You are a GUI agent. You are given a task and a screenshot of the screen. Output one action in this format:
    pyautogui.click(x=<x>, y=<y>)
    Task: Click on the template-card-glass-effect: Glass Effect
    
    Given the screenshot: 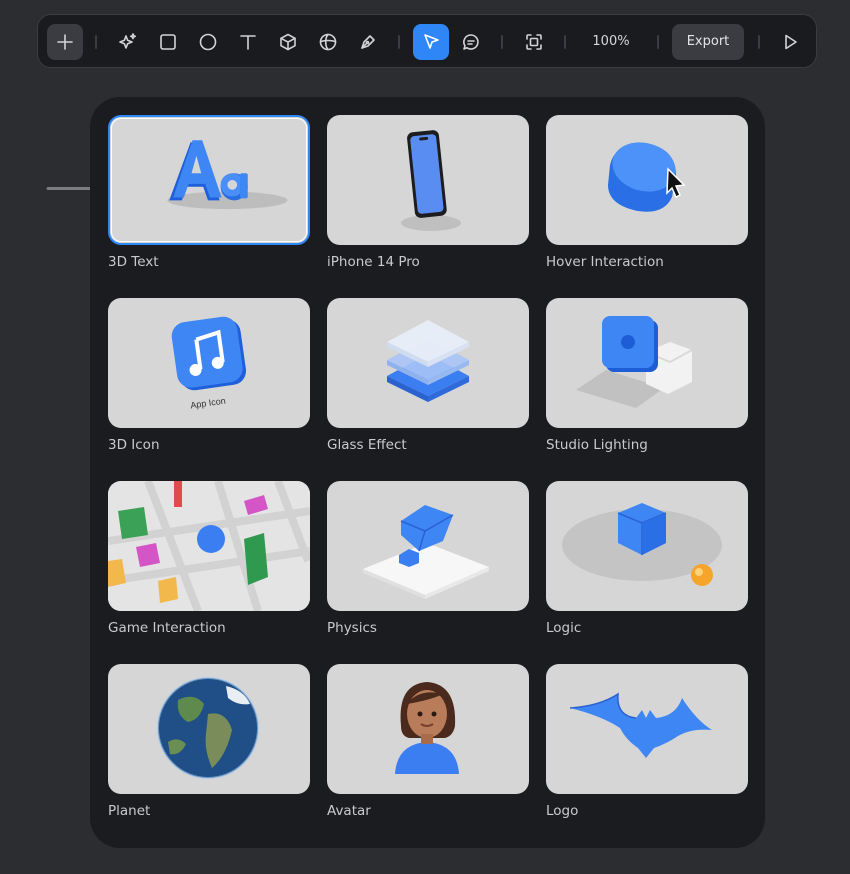 What is the action you would take?
    pyautogui.click(x=428, y=375)
    